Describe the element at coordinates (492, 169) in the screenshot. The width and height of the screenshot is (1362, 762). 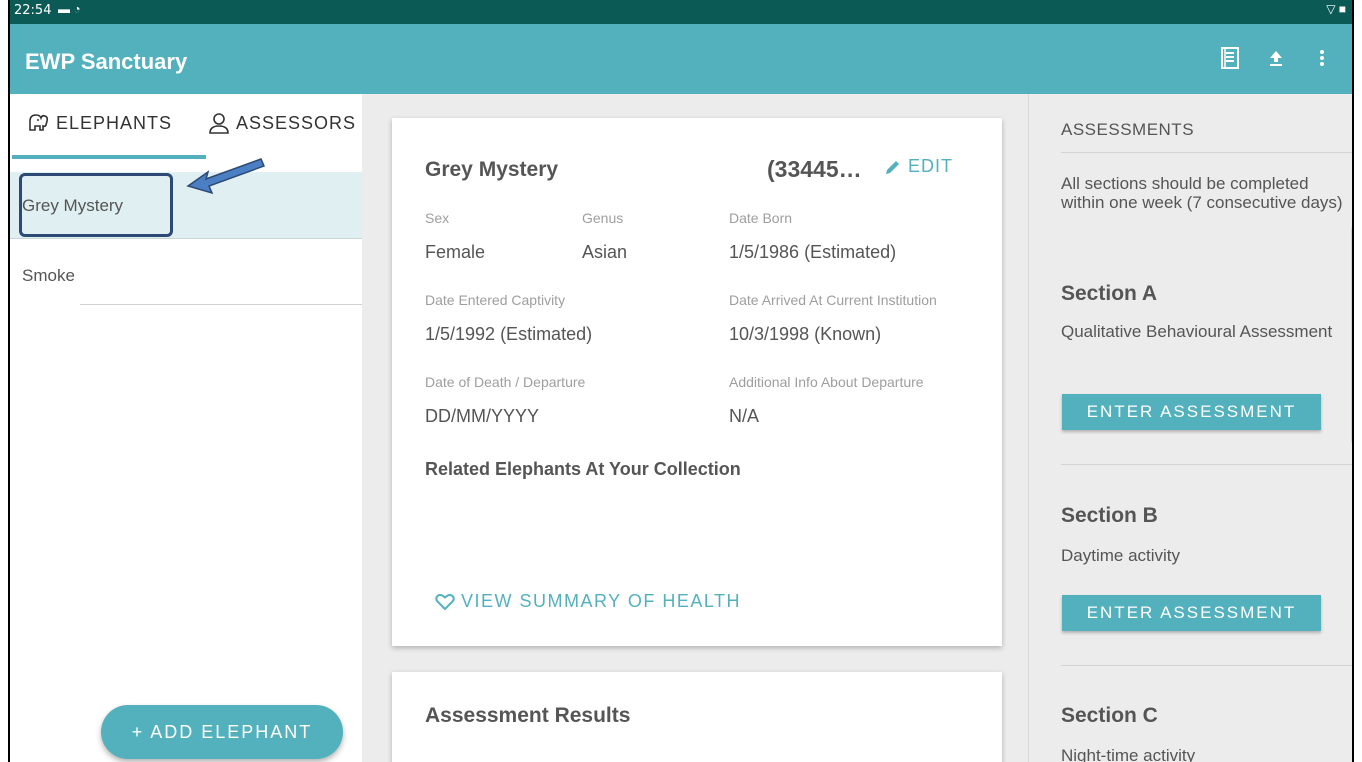
I see `elephant-name: Grey Mystery` at that location.